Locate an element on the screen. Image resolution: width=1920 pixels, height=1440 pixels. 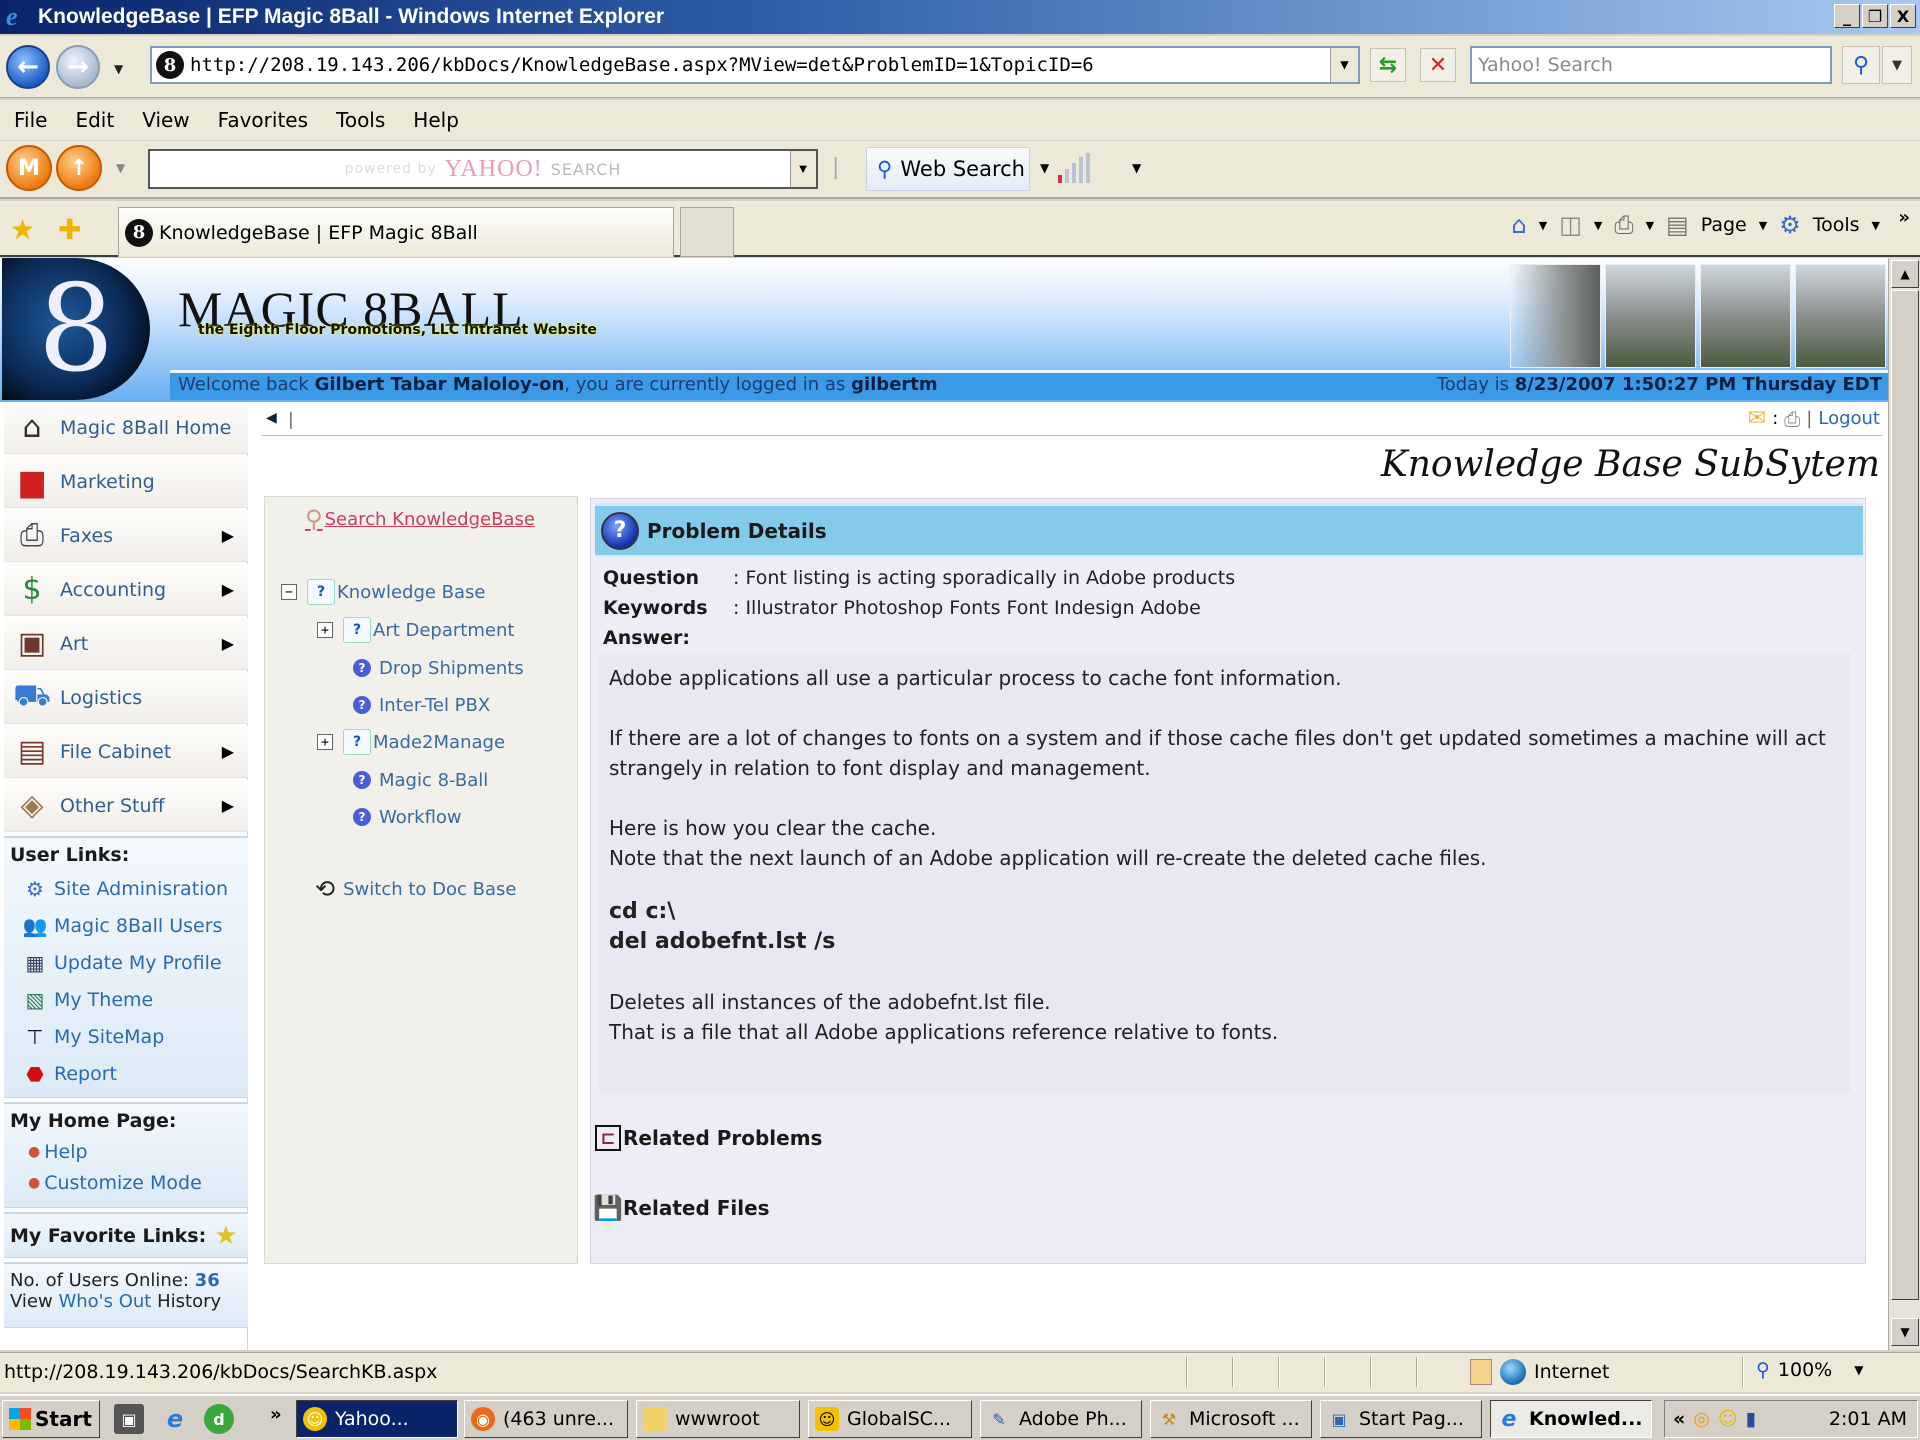
sidebar-item-other-stuff: ◈ Other Stuff ▶ is located at coordinates (126, 806).